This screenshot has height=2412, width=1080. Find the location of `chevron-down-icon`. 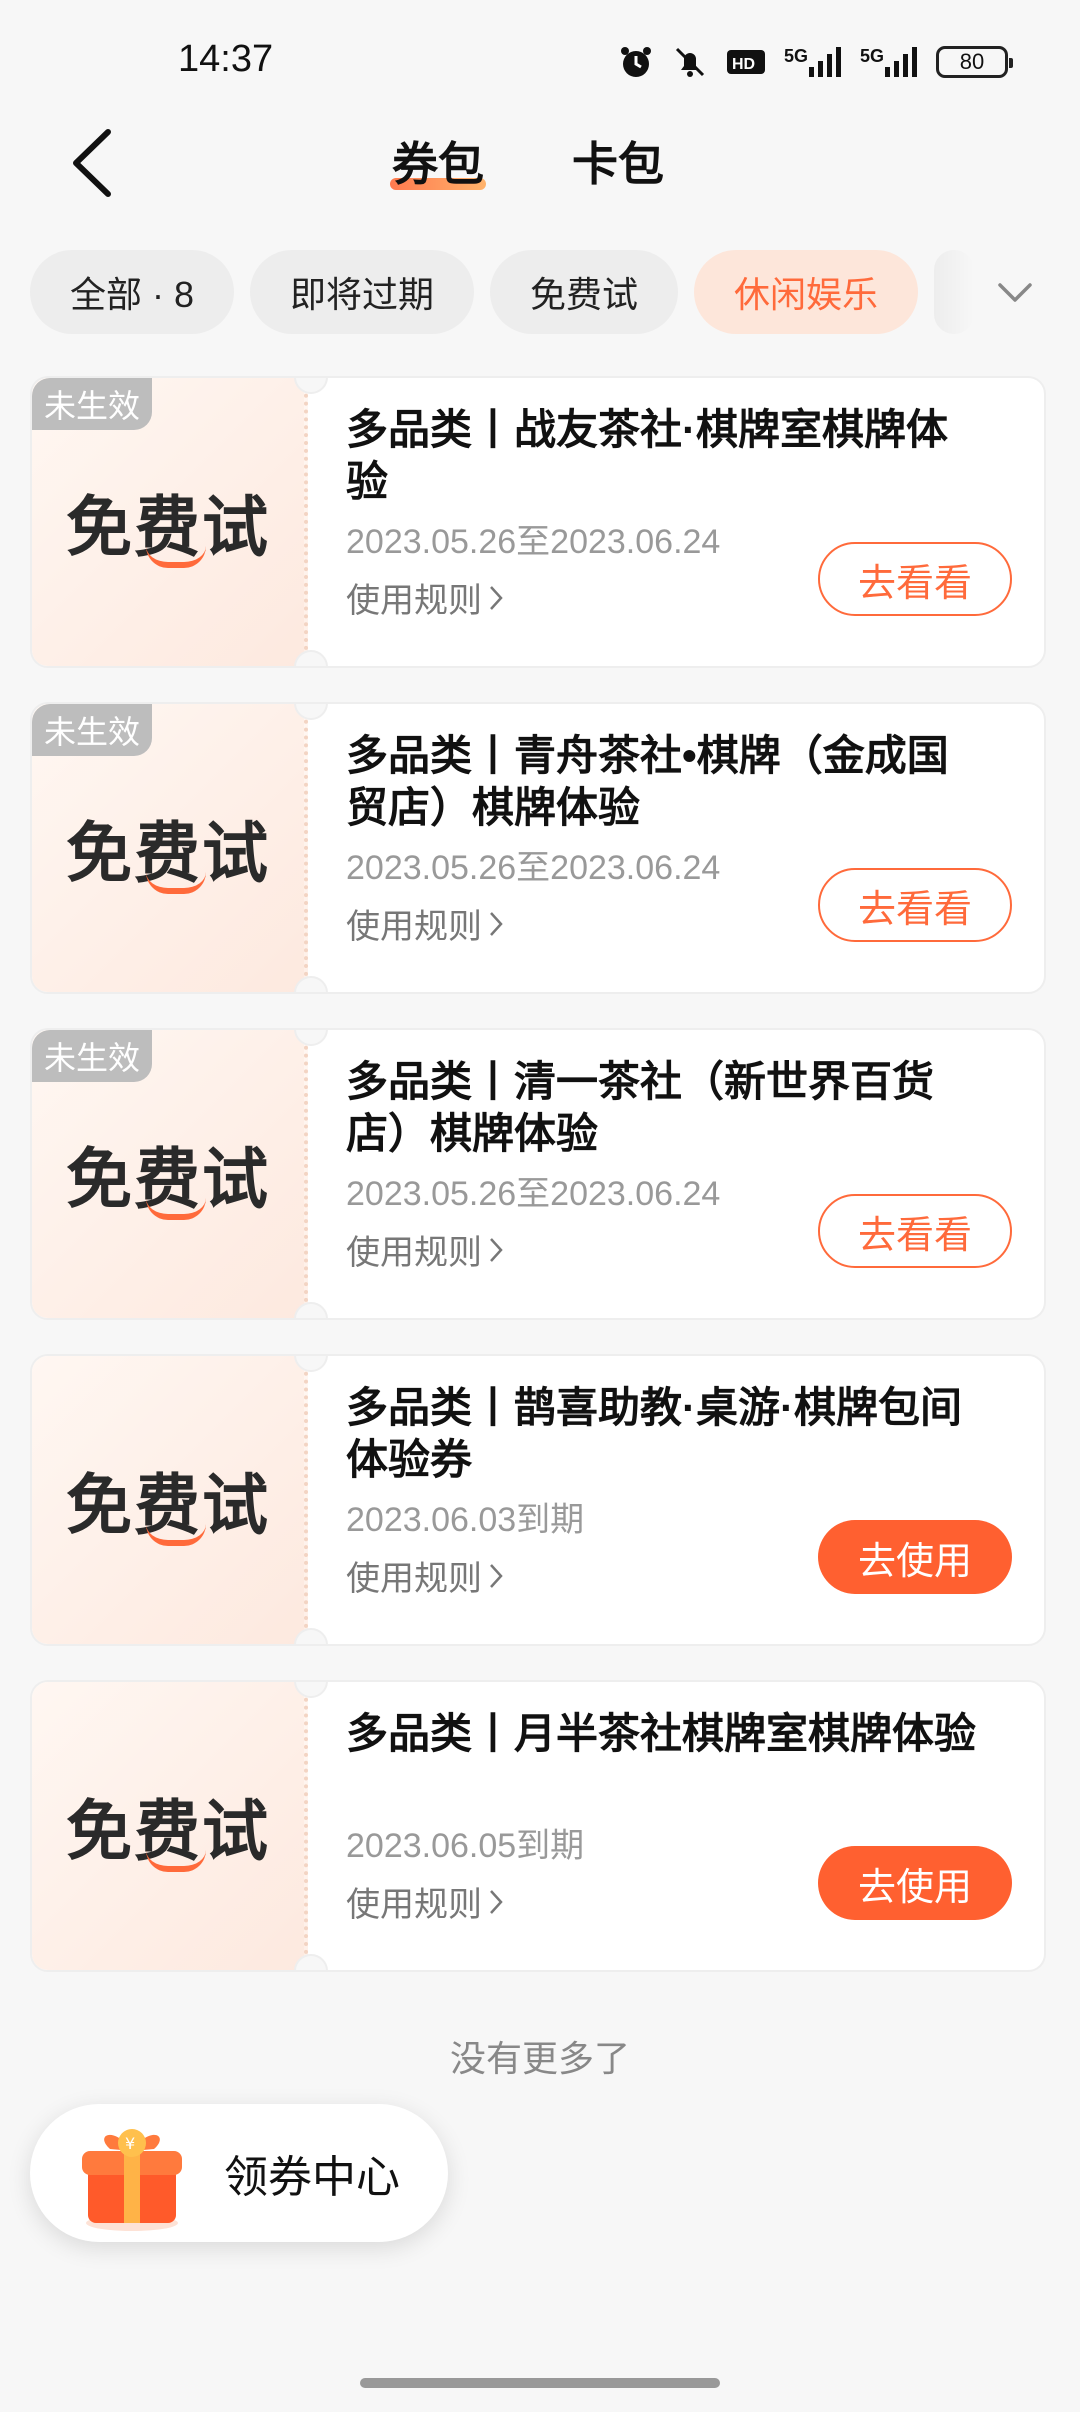

chevron-down-icon is located at coordinates (1015, 292).